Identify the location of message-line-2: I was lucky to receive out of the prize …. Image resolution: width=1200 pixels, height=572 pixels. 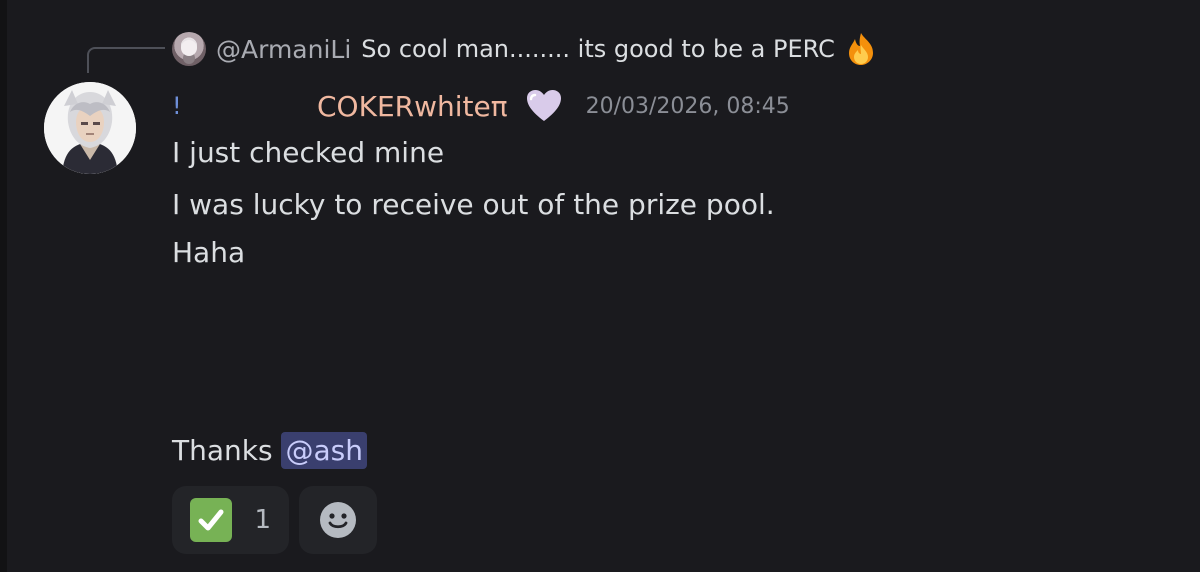
(473, 204).